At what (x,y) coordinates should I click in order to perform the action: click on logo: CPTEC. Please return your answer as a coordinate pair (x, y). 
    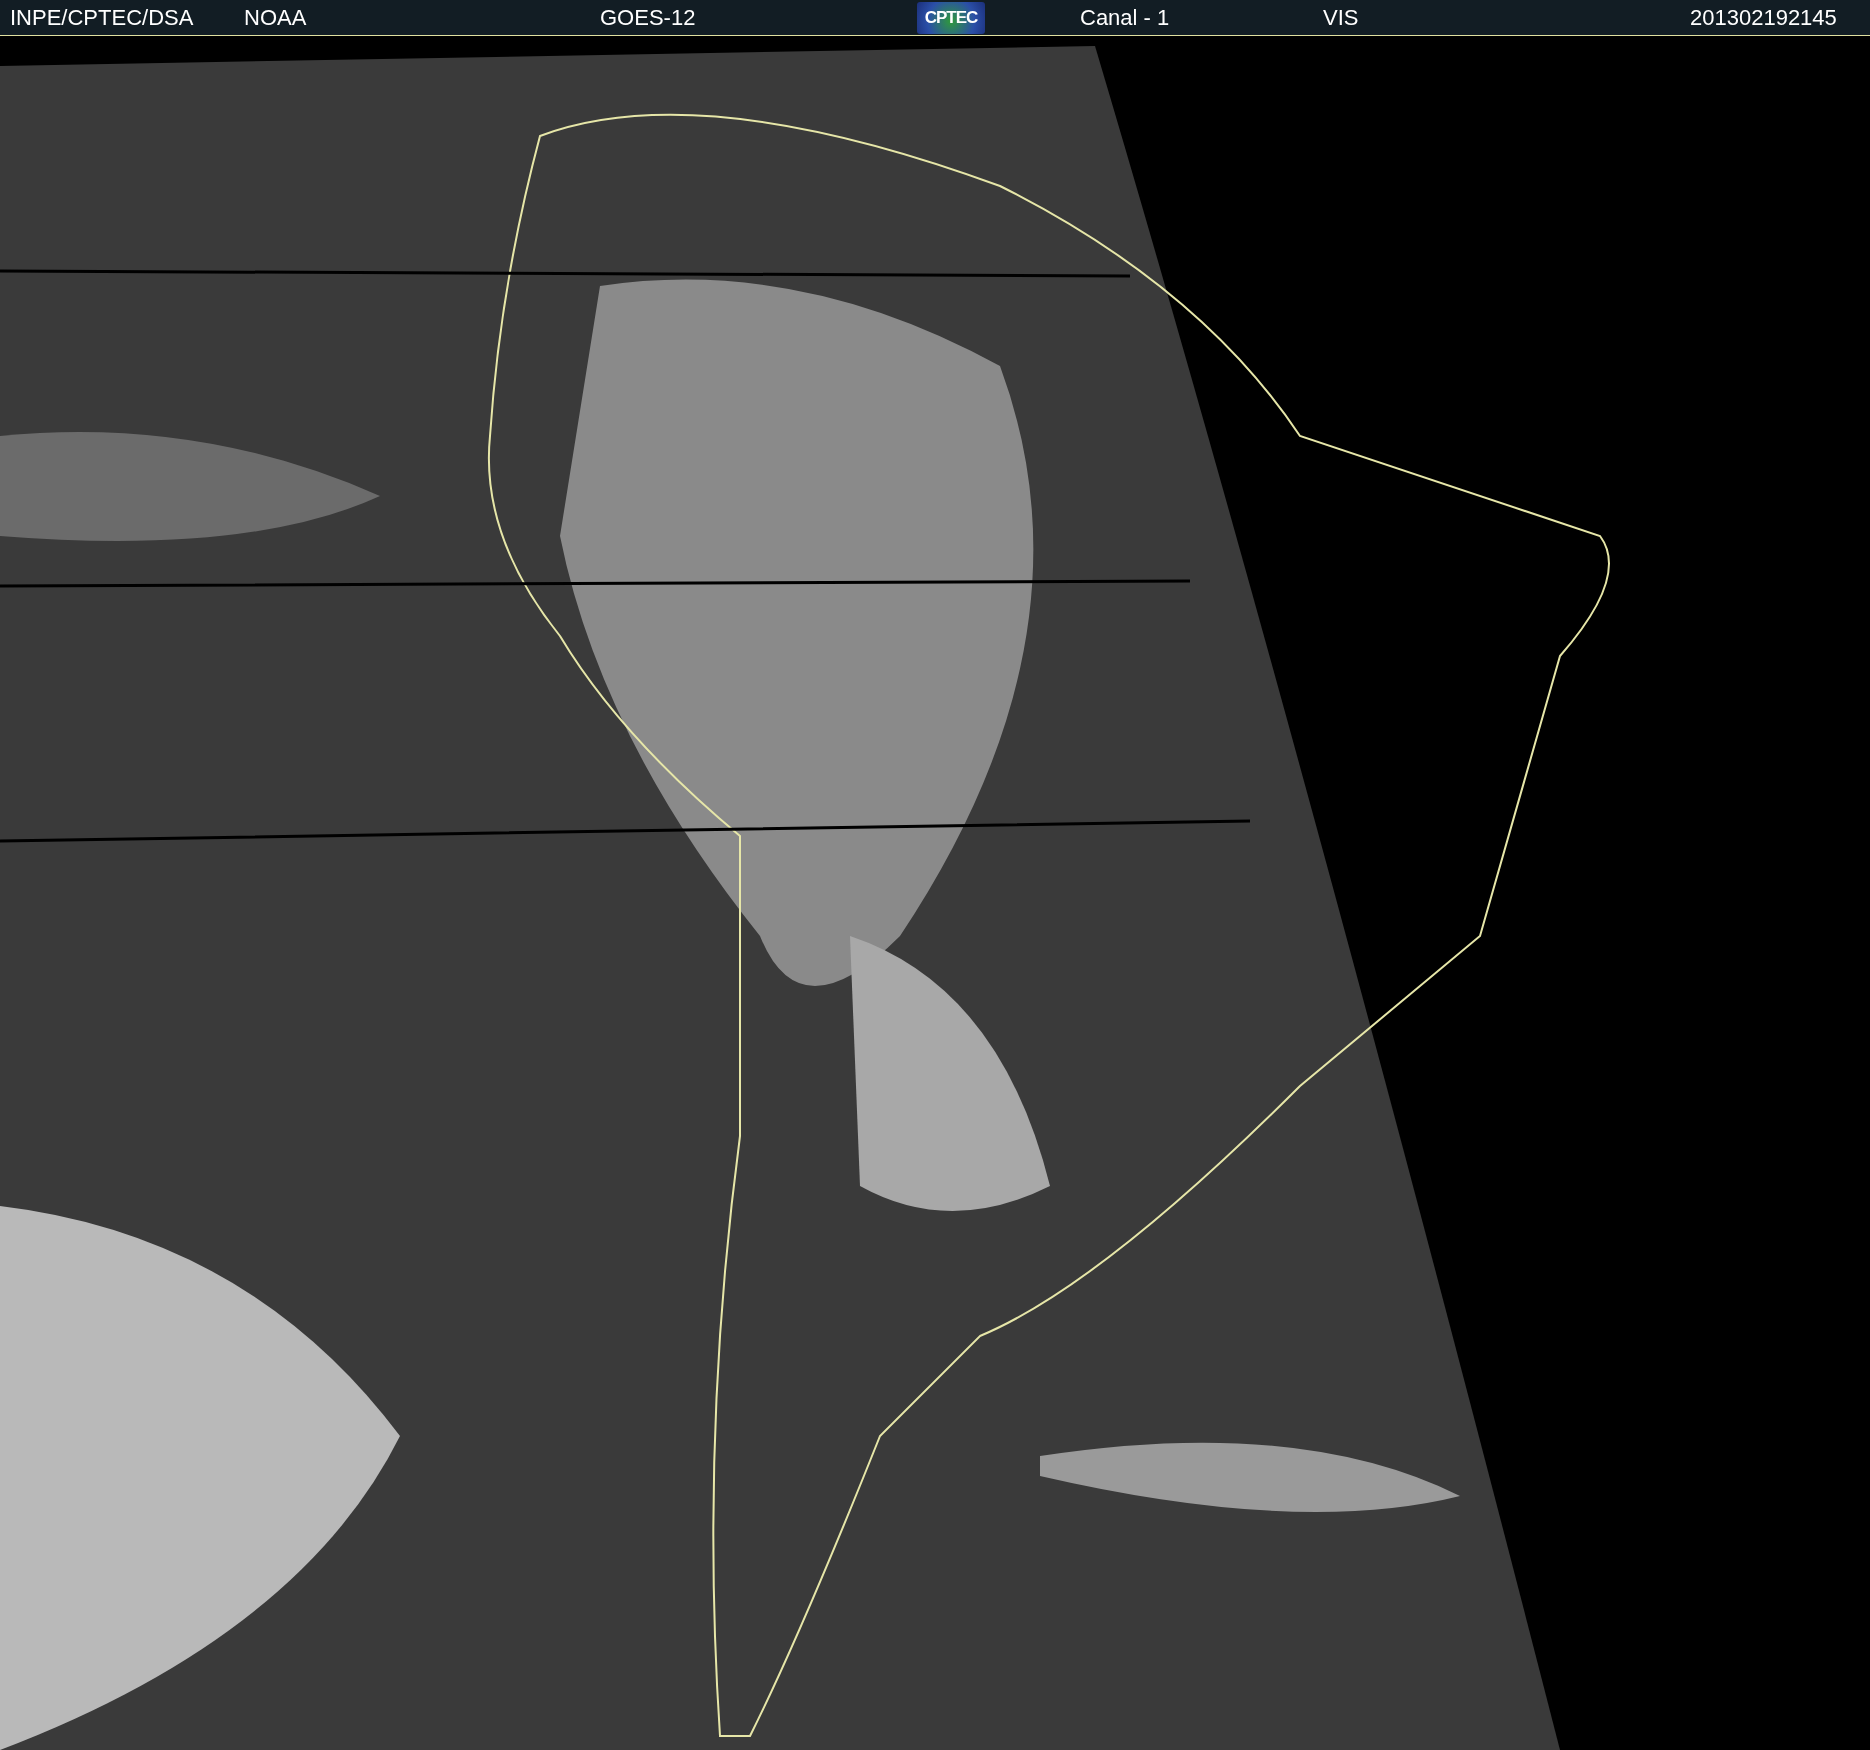
    Looking at the image, I should click on (951, 17).